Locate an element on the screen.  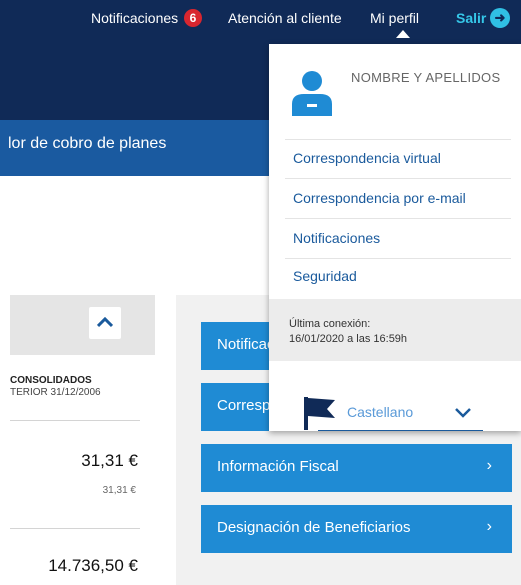
my-profile-link: Mi perfil is located at coordinates (394, 18).